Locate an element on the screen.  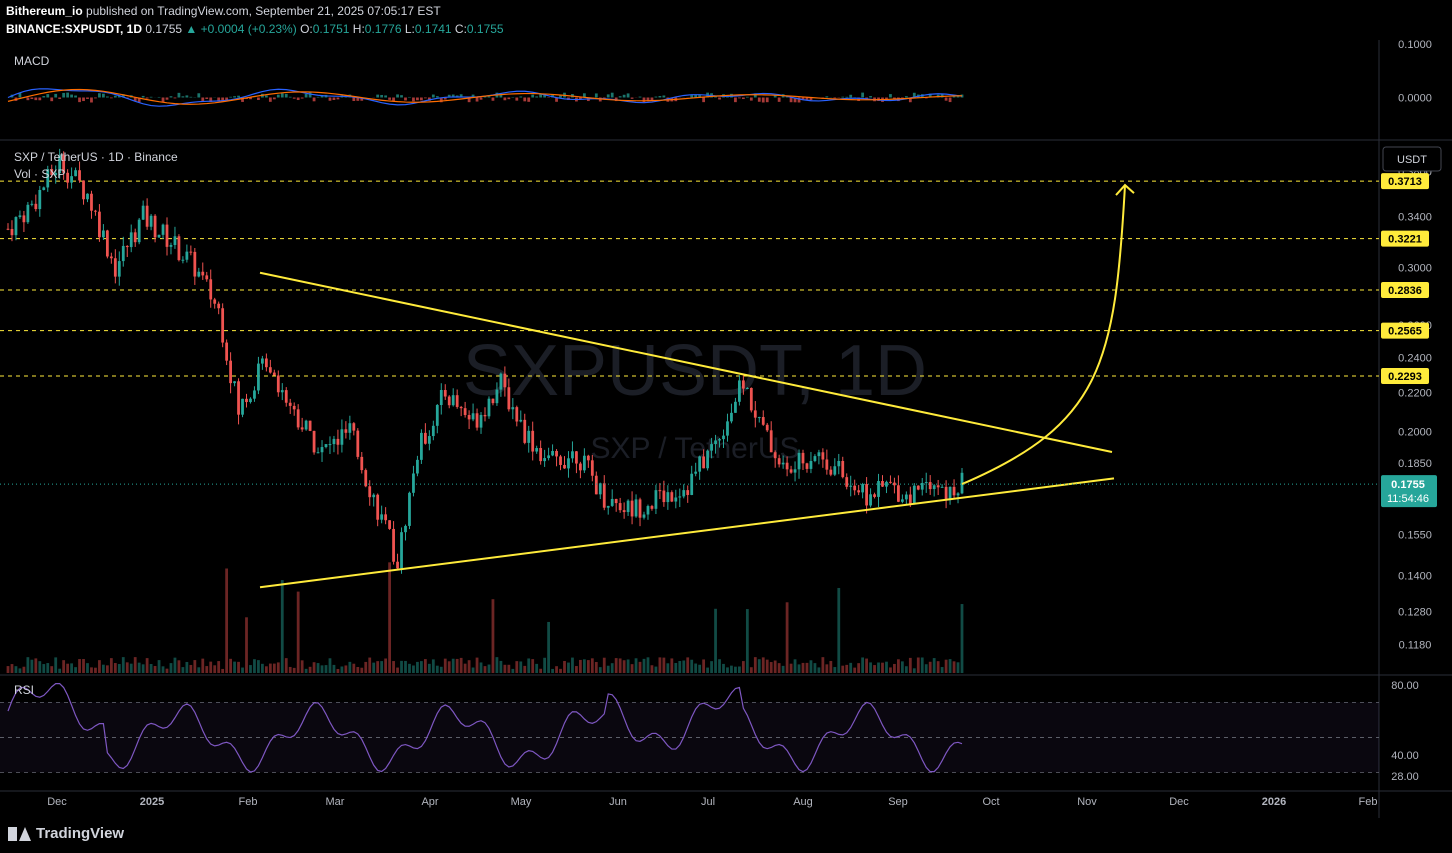
last-price-label: 0.1755 is located at coordinates (1408, 485).